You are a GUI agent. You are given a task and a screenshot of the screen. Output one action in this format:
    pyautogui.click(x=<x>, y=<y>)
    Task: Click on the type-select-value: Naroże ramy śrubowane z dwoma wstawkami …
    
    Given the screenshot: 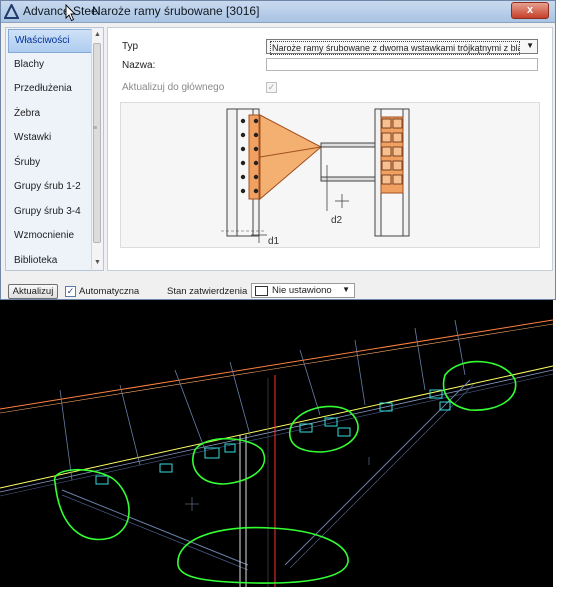 What is the action you would take?
    pyautogui.click(x=395, y=48)
    